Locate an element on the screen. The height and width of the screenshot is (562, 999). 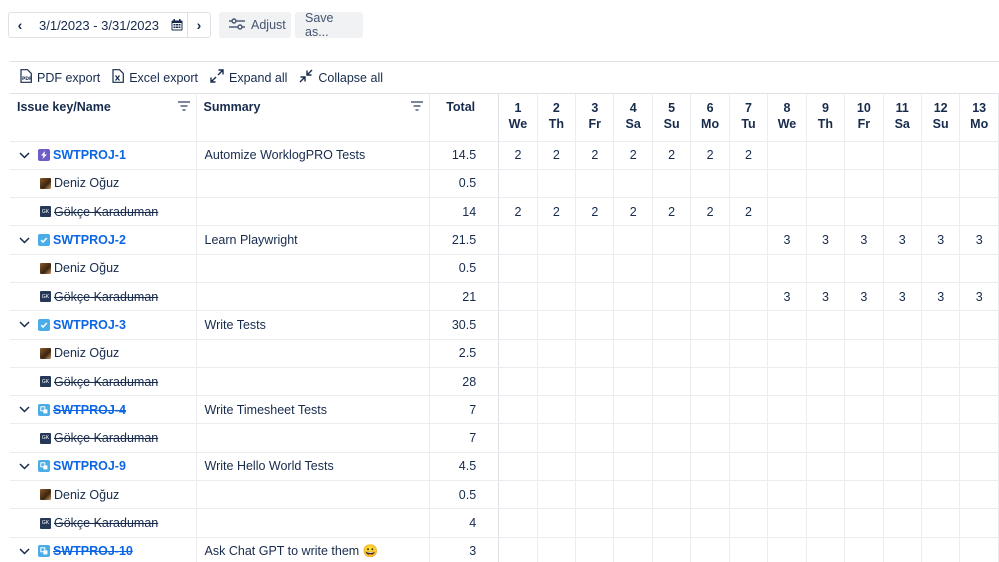
issue-key-link: SWTPROJ-2 is located at coordinates (89, 240).